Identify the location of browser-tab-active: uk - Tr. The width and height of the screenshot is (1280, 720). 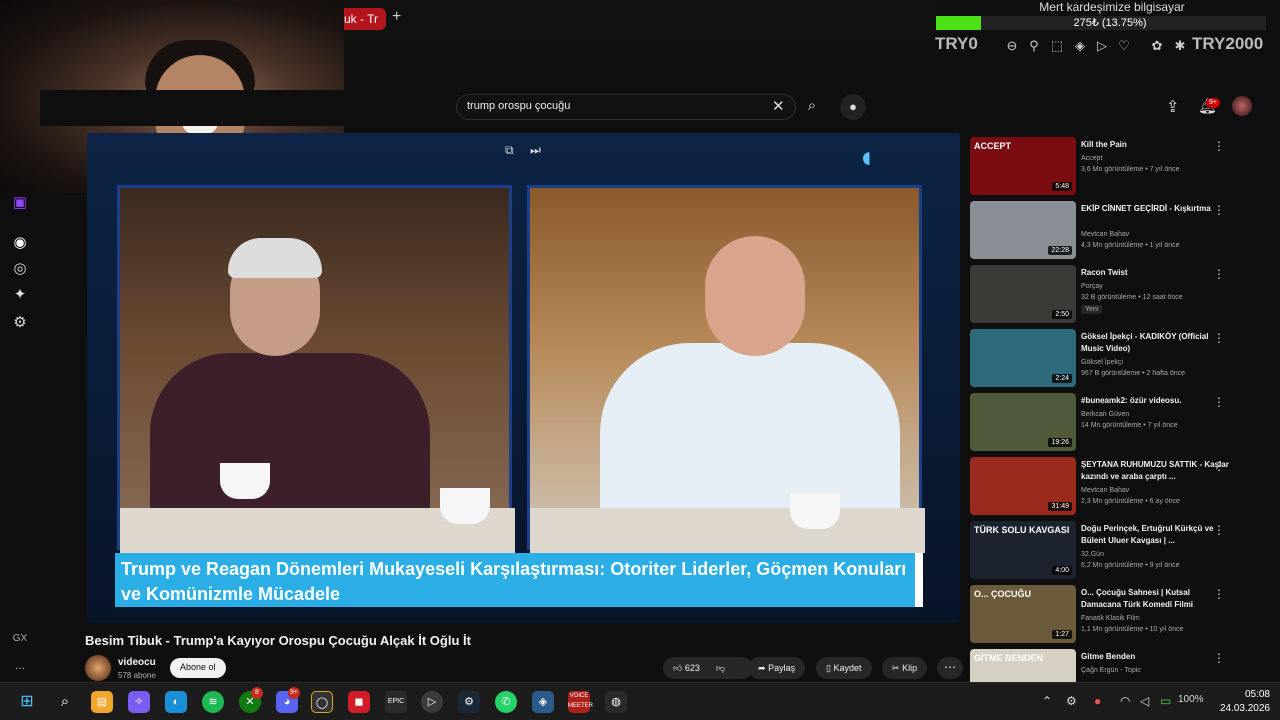
(365, 19).